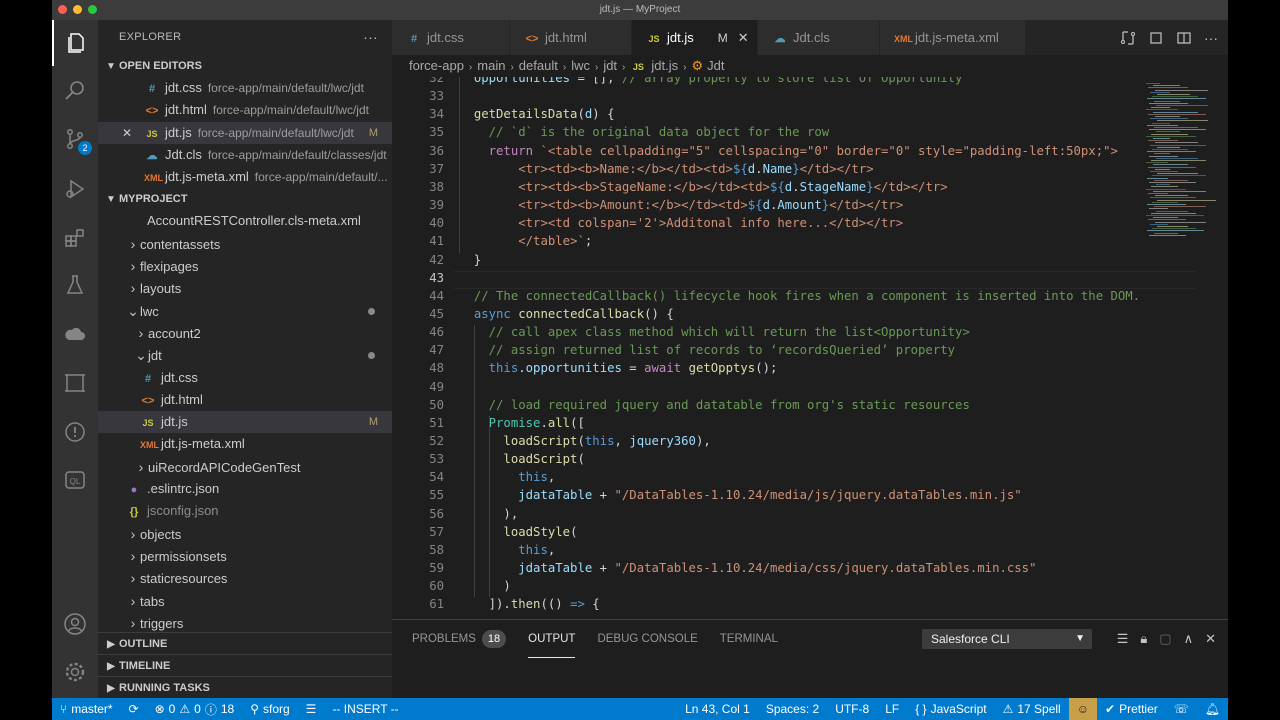 The image size is (1280, 720). I want to click on code-line: loadScript(this, jquery360),, so click(584, 441).